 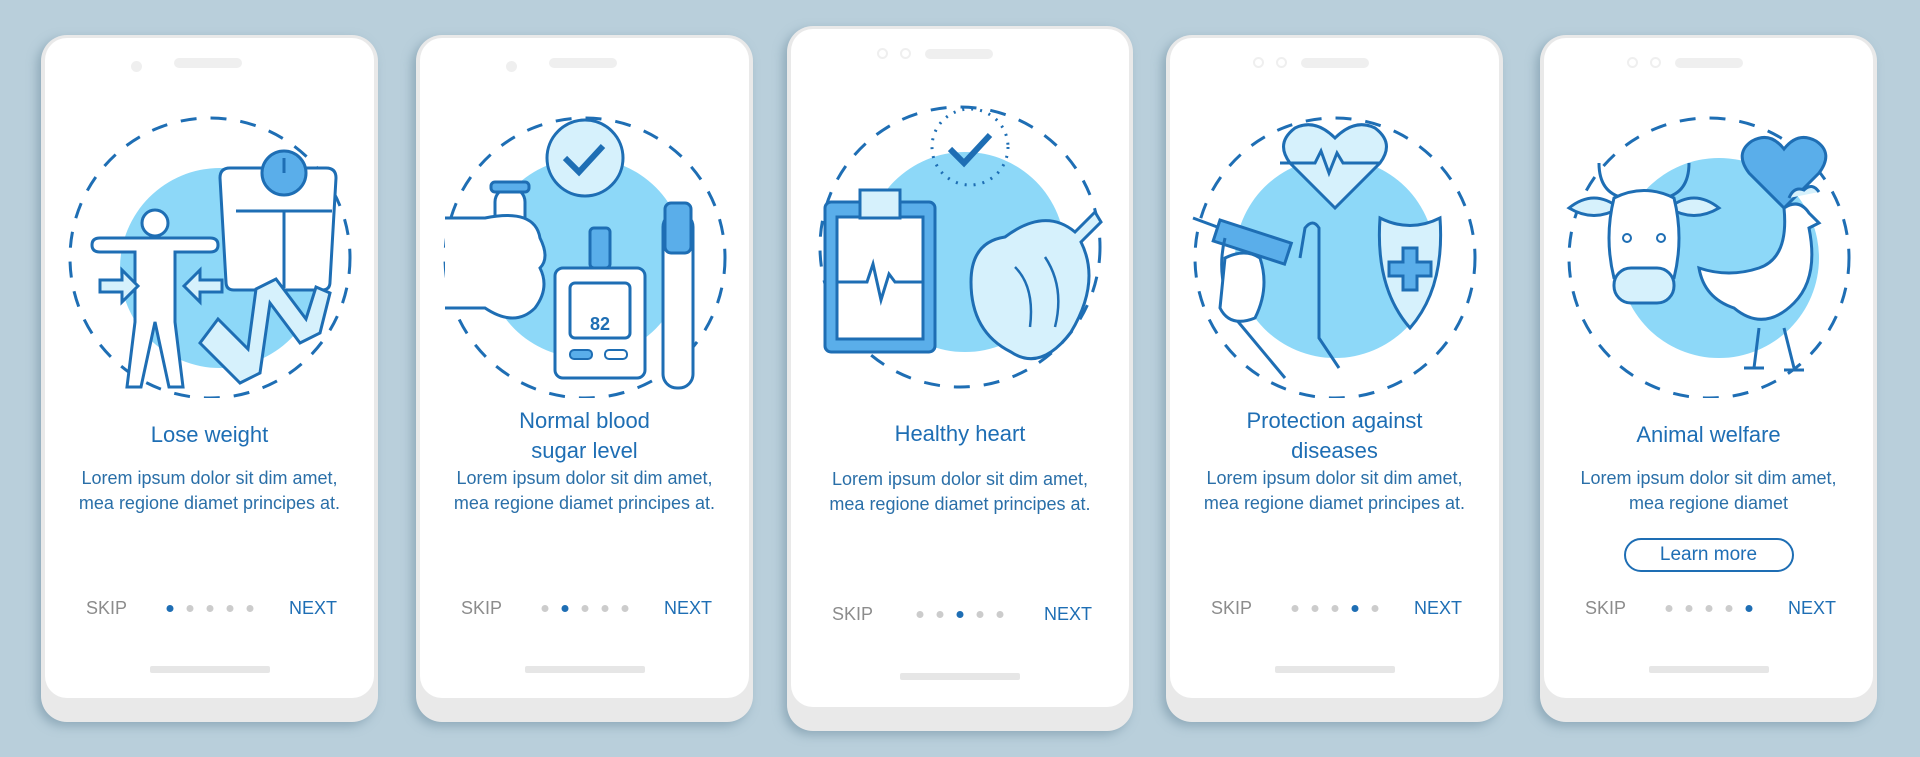 I want to click on glucometer-reading: 82, so click(x=599, y=324).